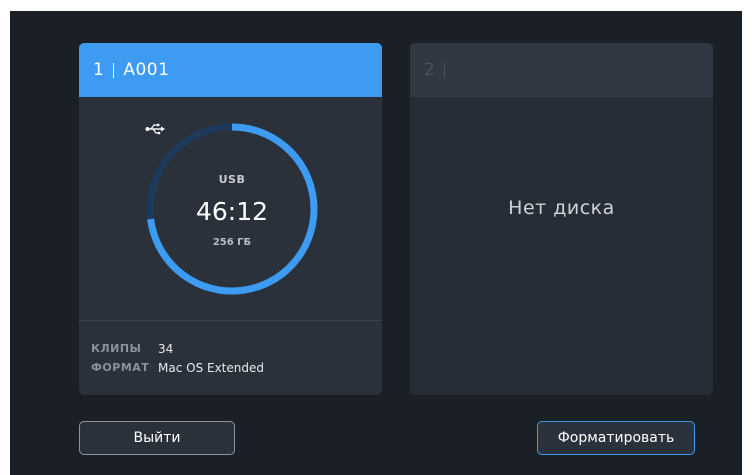 This screenshot has width=752, height=475. I want to click on slot-1-header: 1 A001, so click(230, 70).